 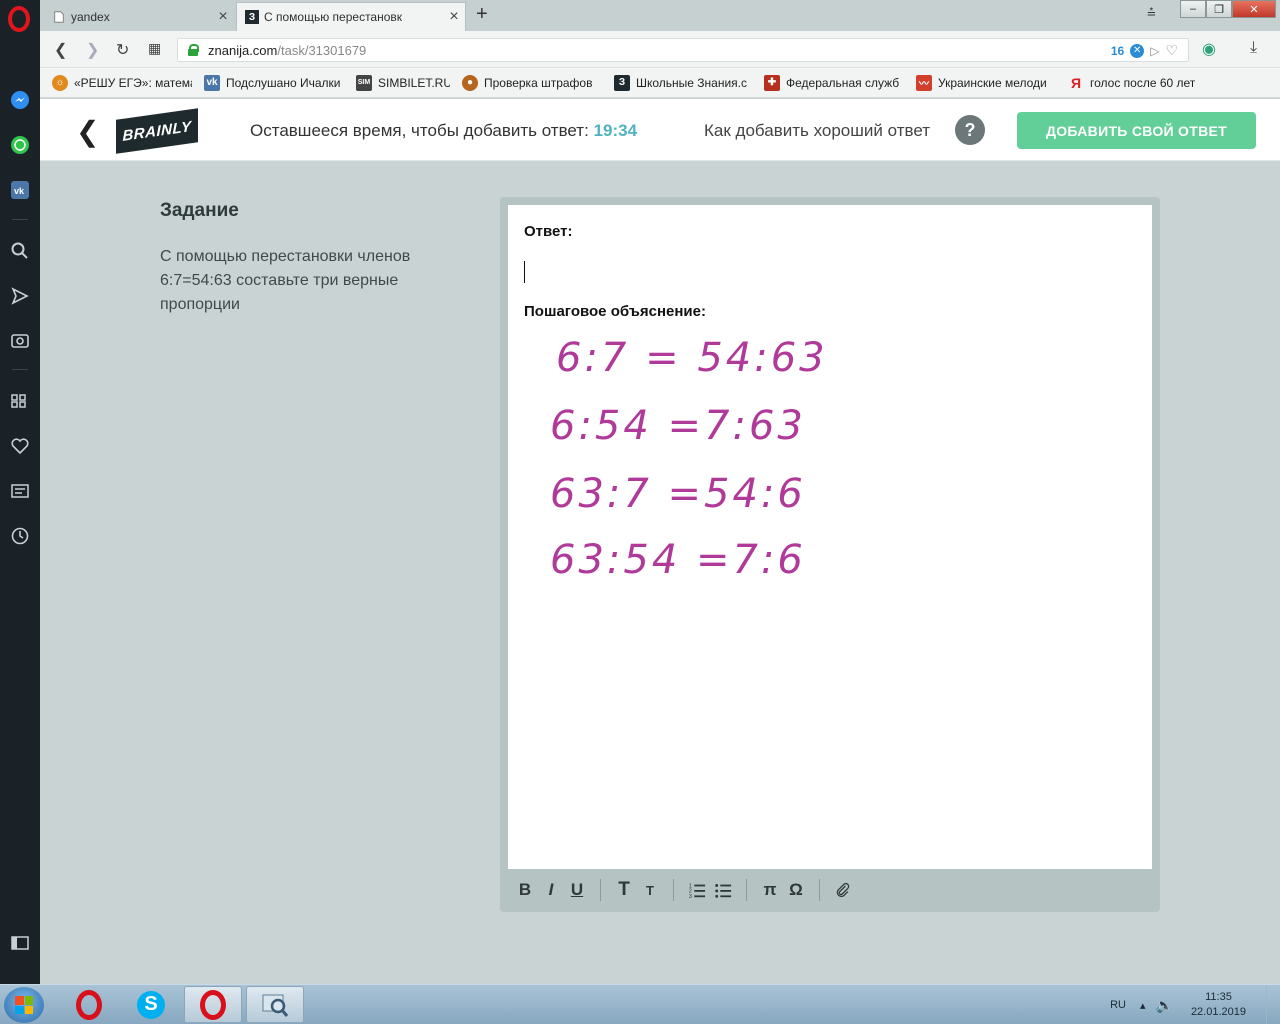 I want to click on bookmark-item: vk Подслушано Ичалки, so click(x=274, y=82).